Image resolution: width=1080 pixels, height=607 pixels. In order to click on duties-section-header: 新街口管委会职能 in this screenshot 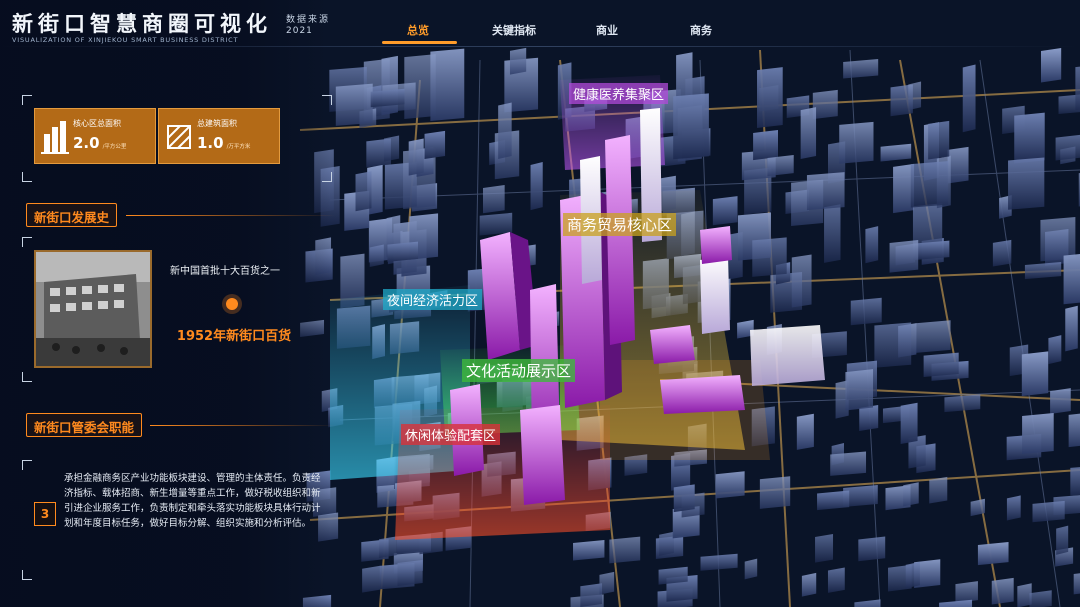, I will do `click(181, 425)`.